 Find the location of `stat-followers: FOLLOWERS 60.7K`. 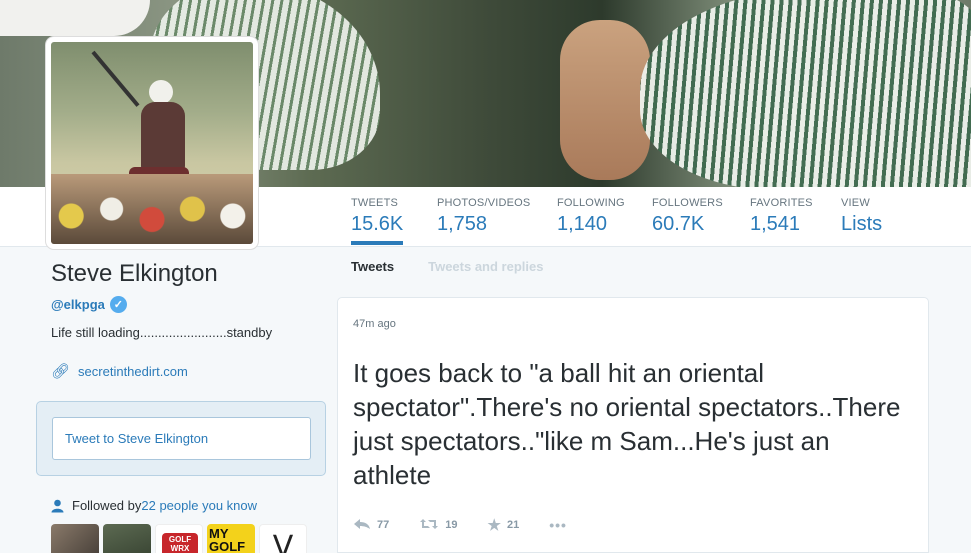

stat-followers: FOLLOWERS 60.7K is located at coordinates (687, 216).